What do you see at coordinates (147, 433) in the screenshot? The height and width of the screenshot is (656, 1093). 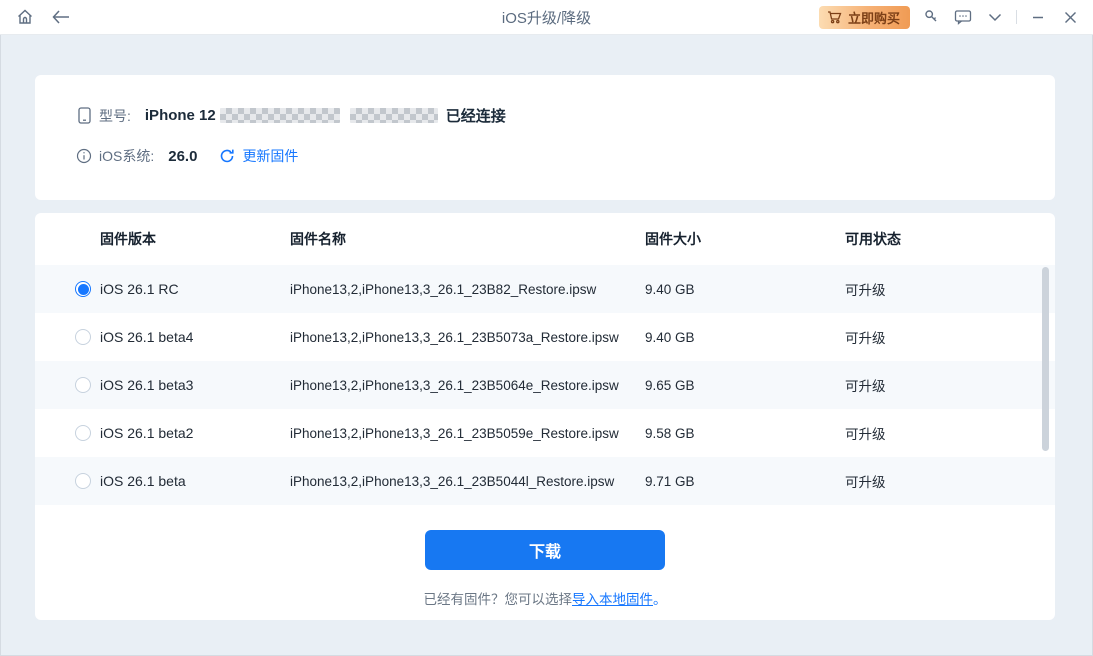 I see `firmware-version: iOS 26.1 beta2` at bounding box center [147, 433].